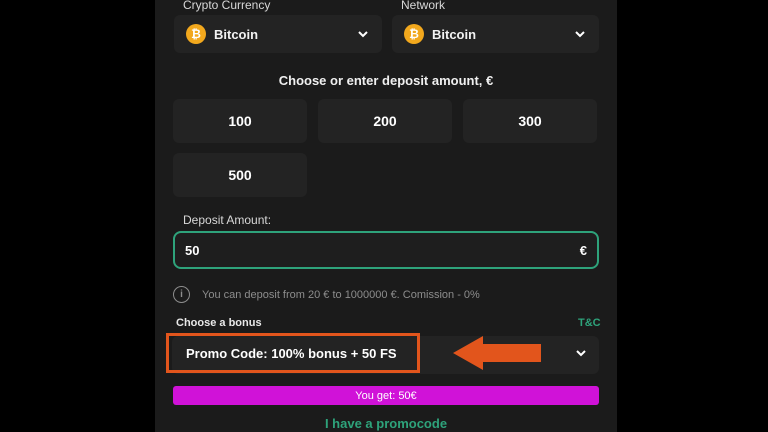  Describe the element at coordinates (454, 34) in the screenshot. I see `network-value: Bitcoin` at that location.